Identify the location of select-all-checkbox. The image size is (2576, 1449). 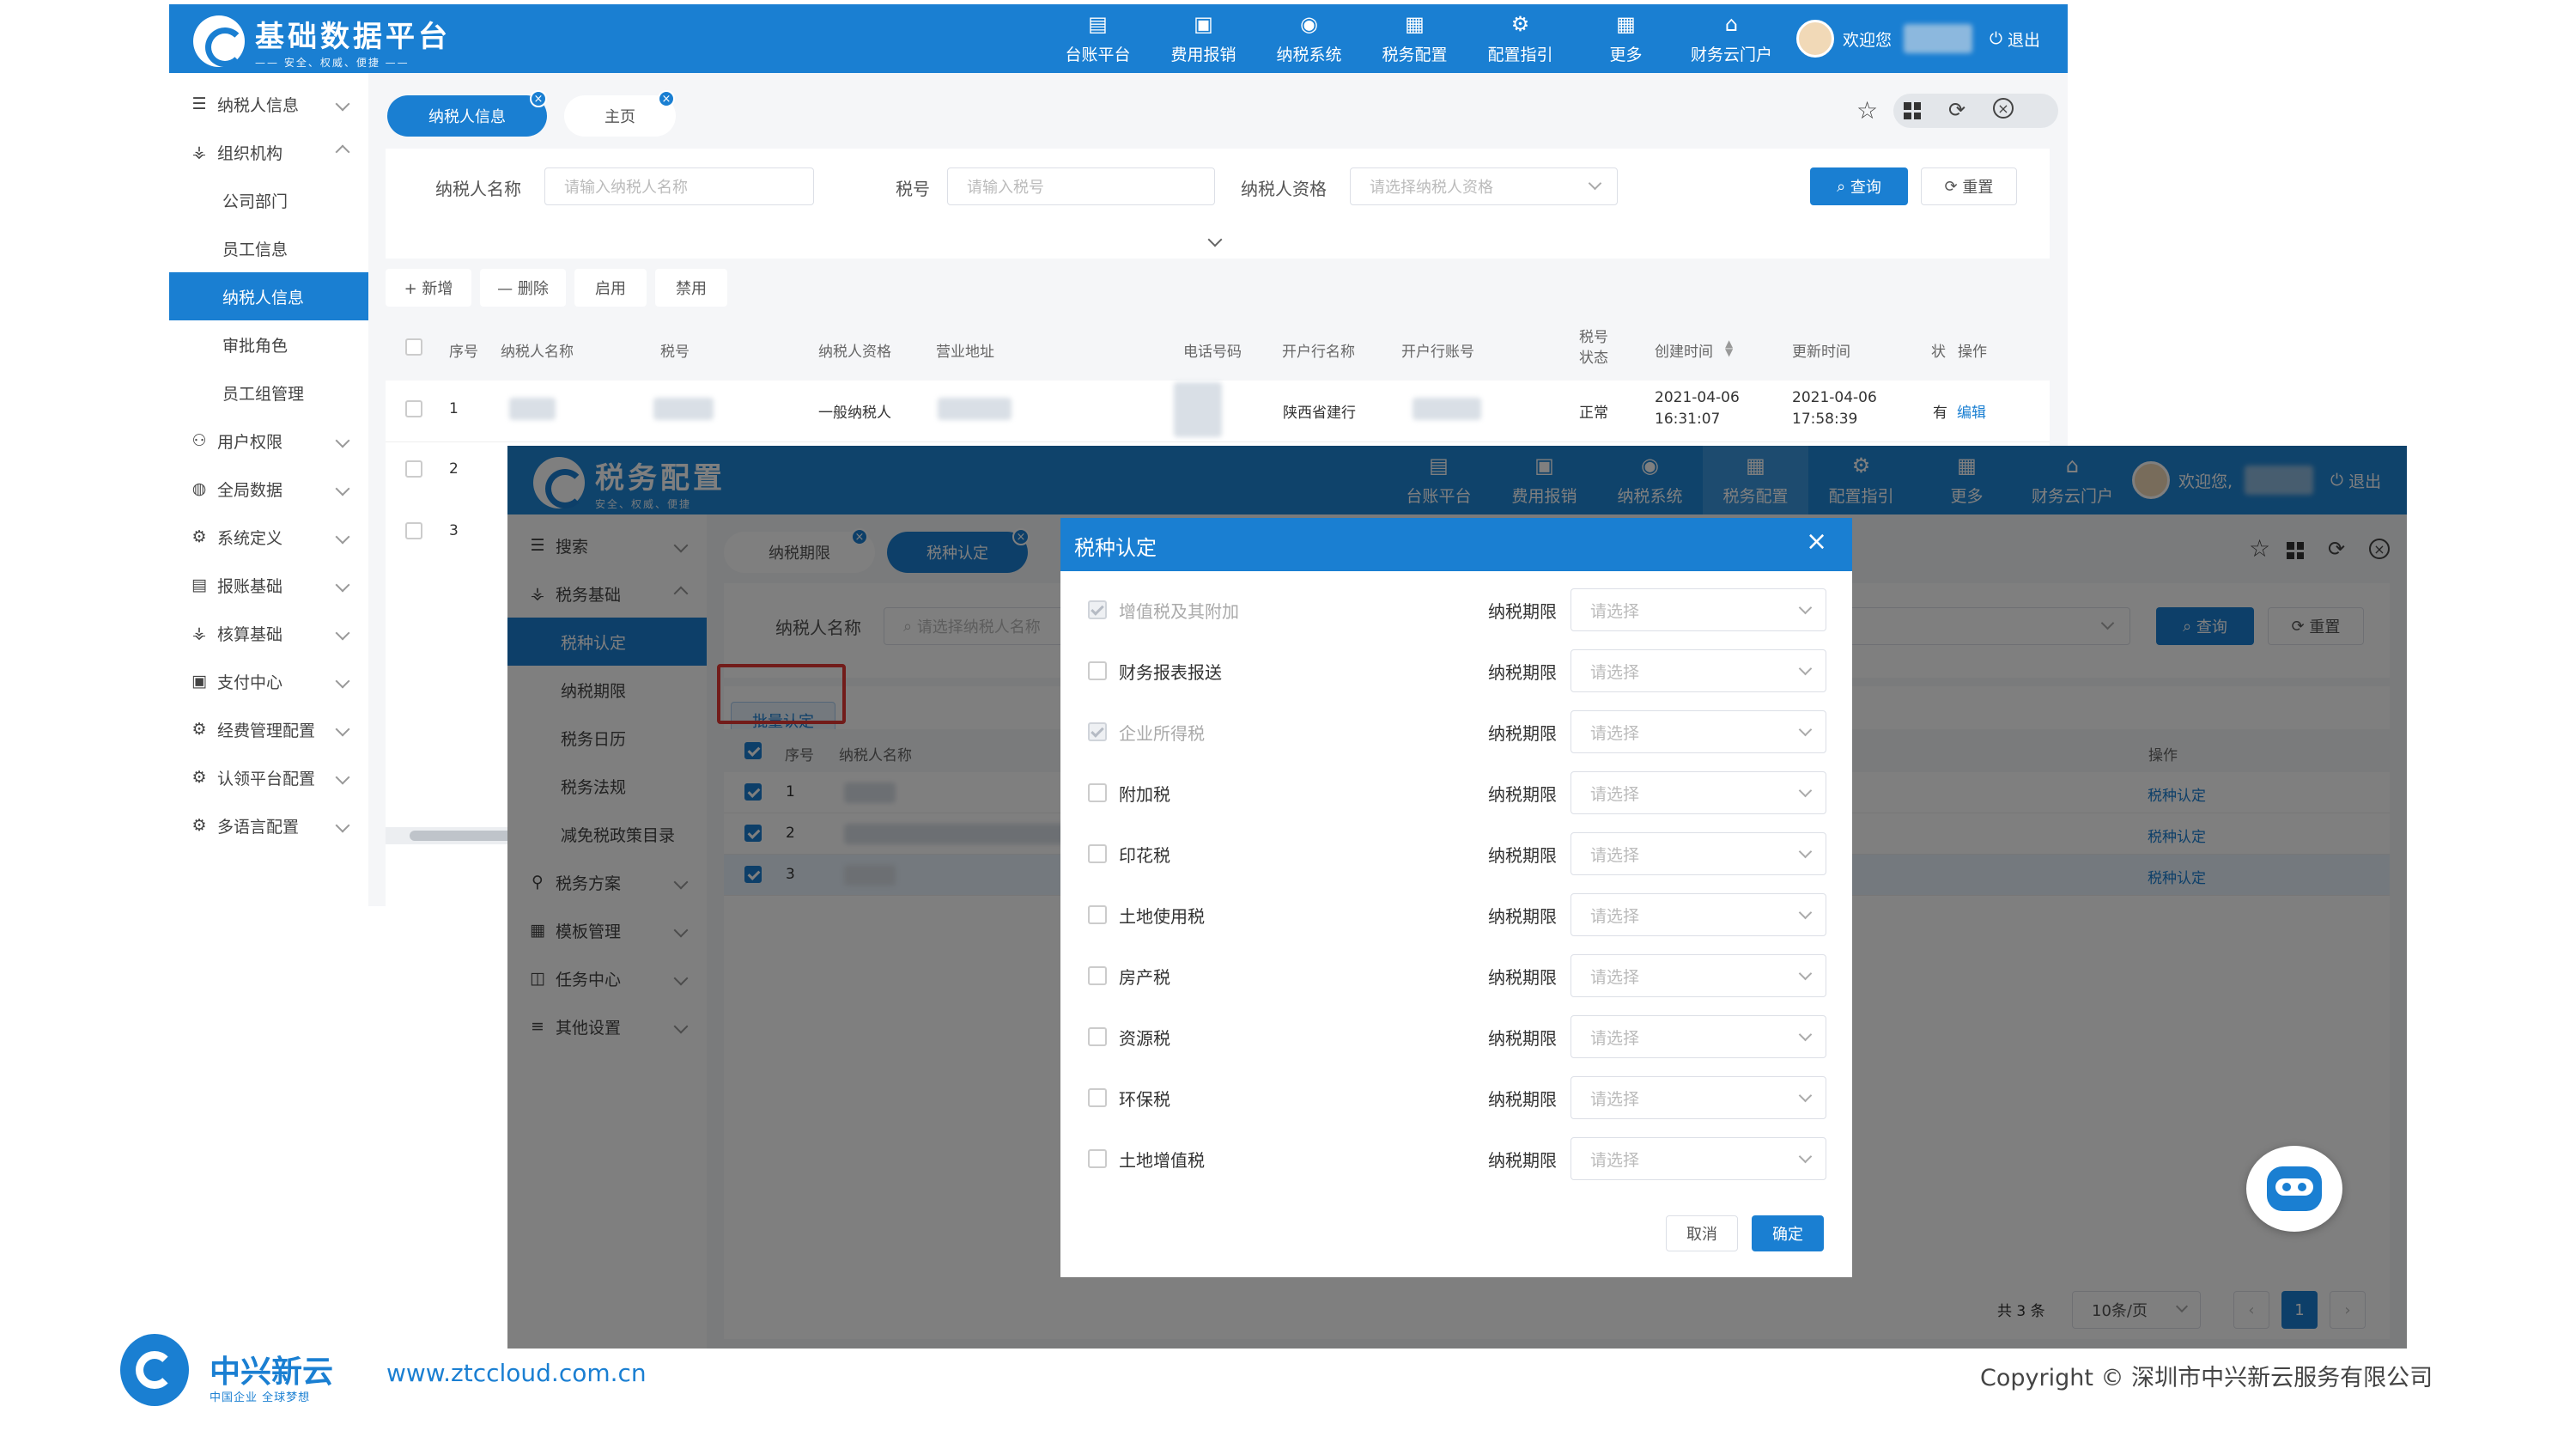
(413, 347).